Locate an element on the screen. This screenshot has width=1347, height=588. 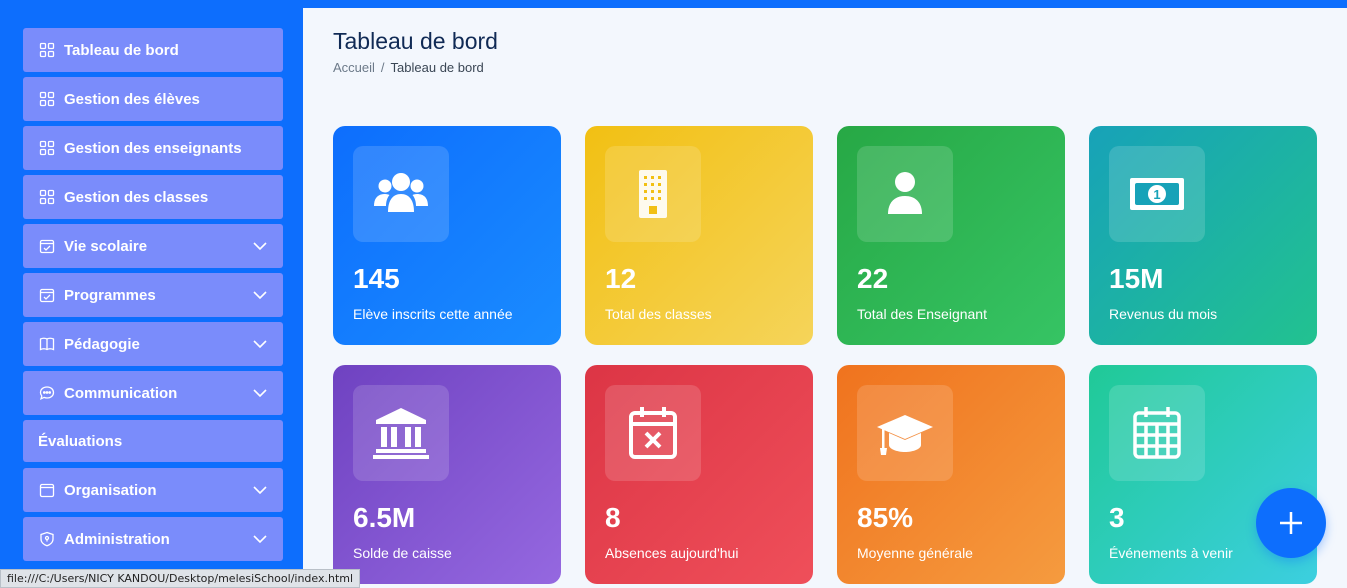
sidebar-item-evaluations: Évaluations is located at coordinates (153, 441).